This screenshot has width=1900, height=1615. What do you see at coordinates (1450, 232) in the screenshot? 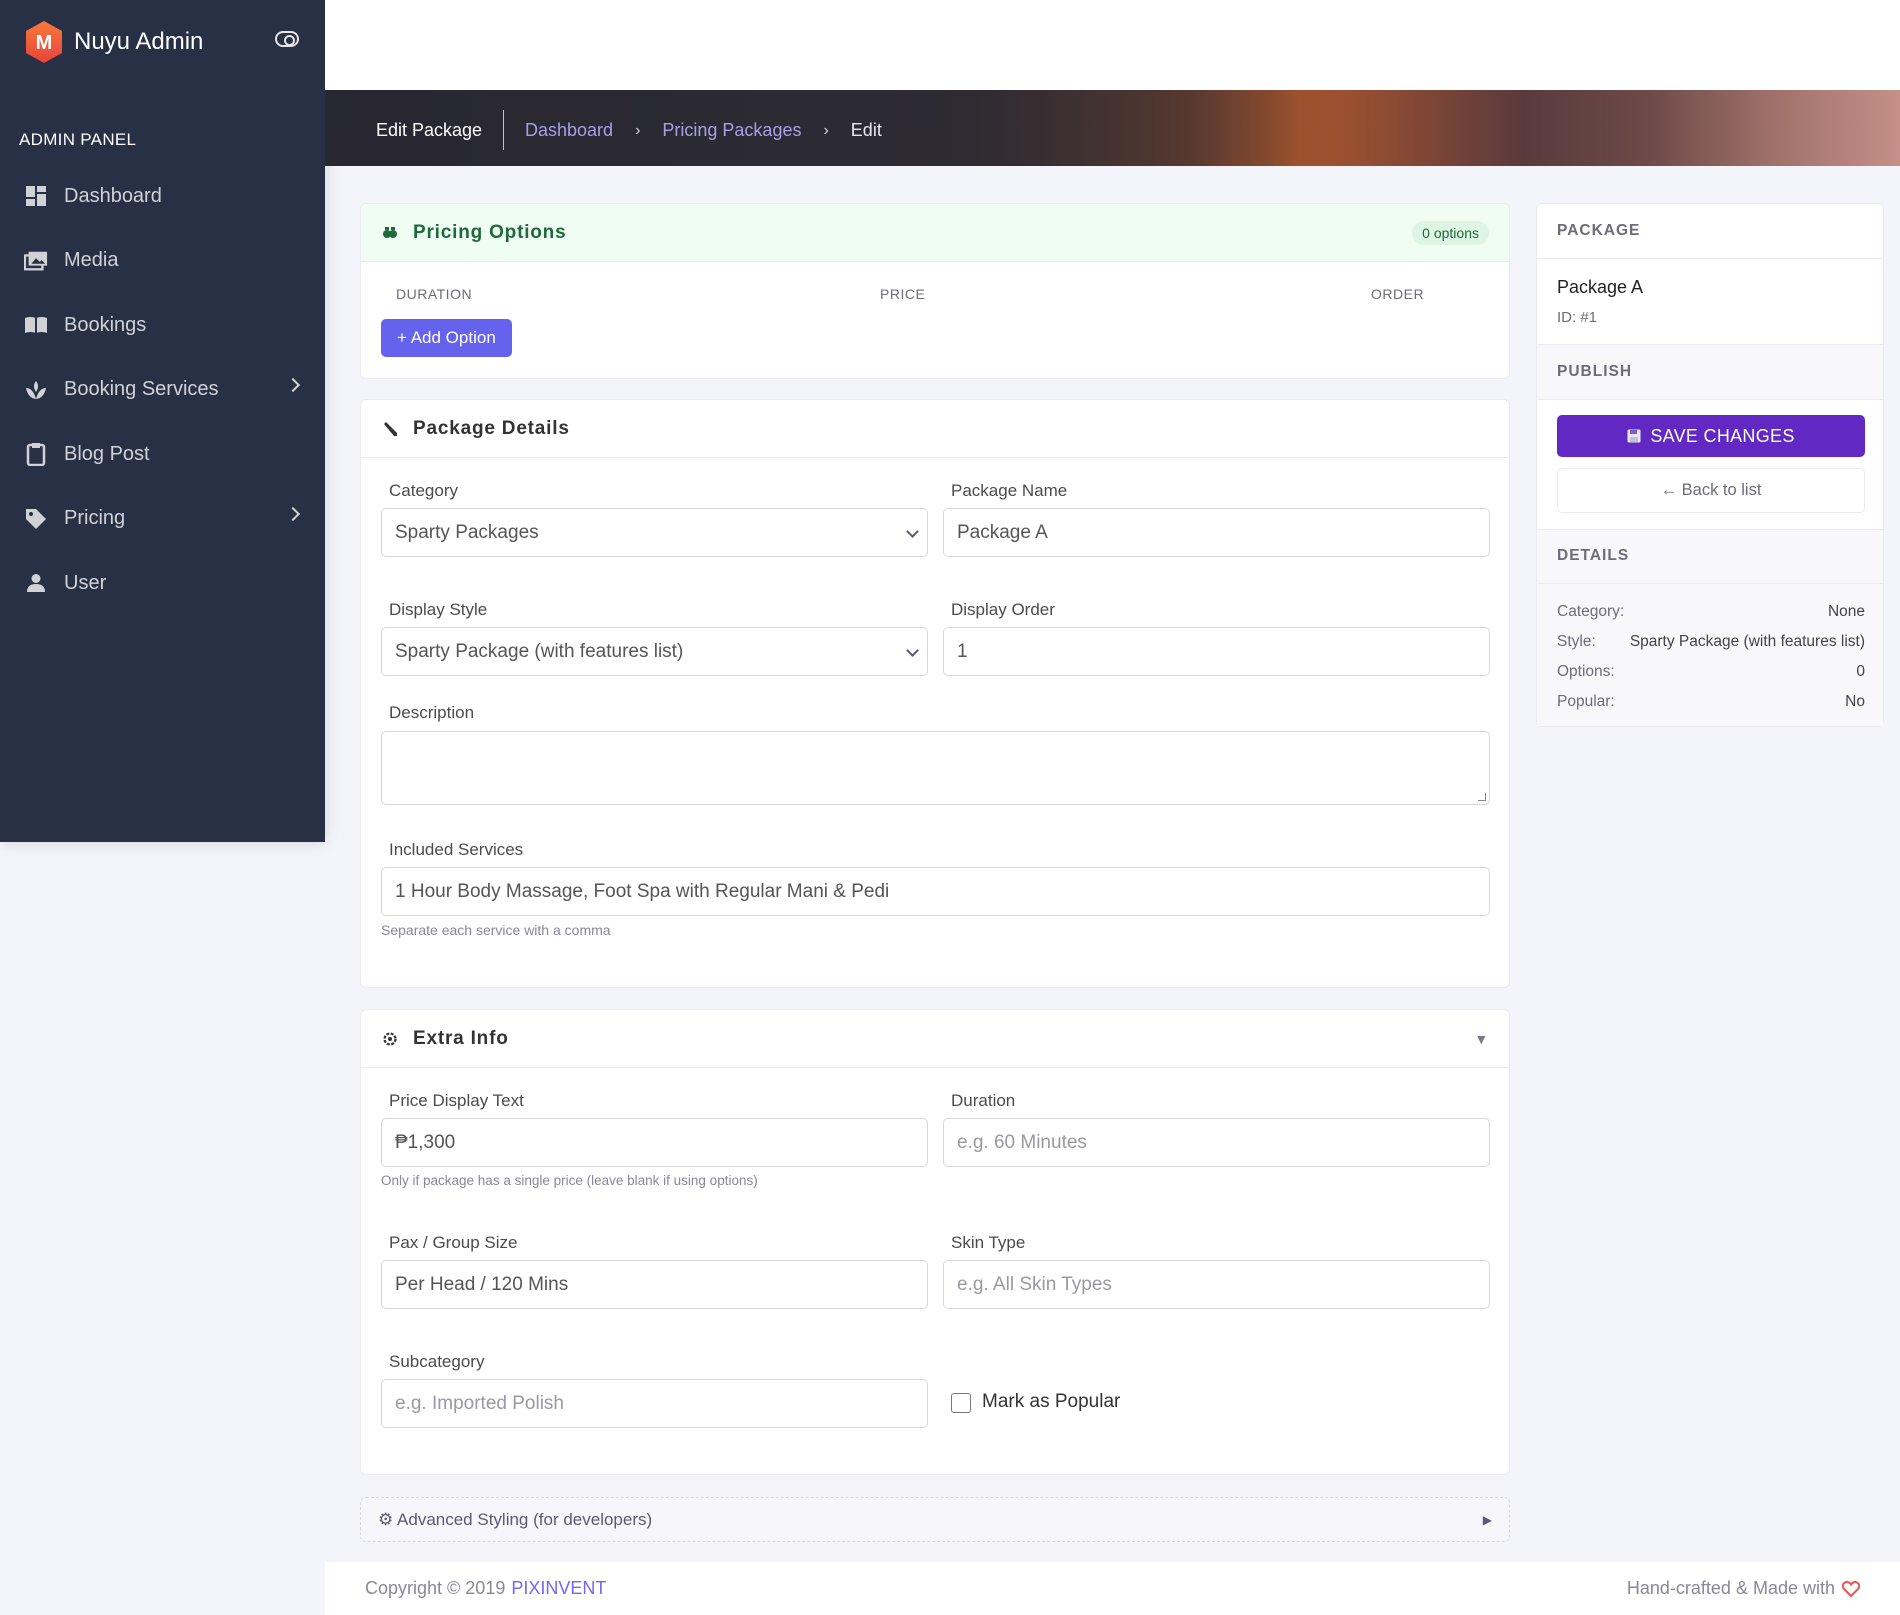
I see `options-count-badge: 0 options` at bounding box center [1450, 232].